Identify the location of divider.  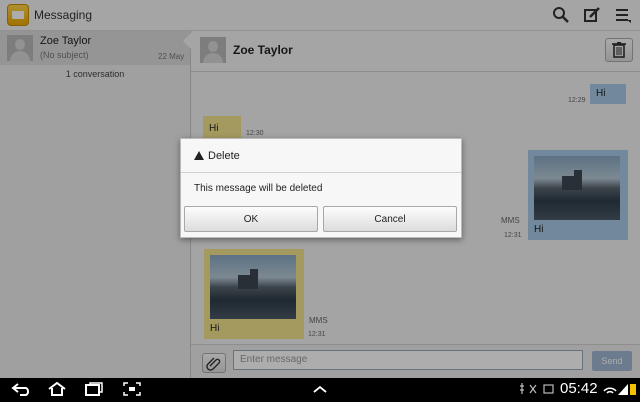
(321, 172).